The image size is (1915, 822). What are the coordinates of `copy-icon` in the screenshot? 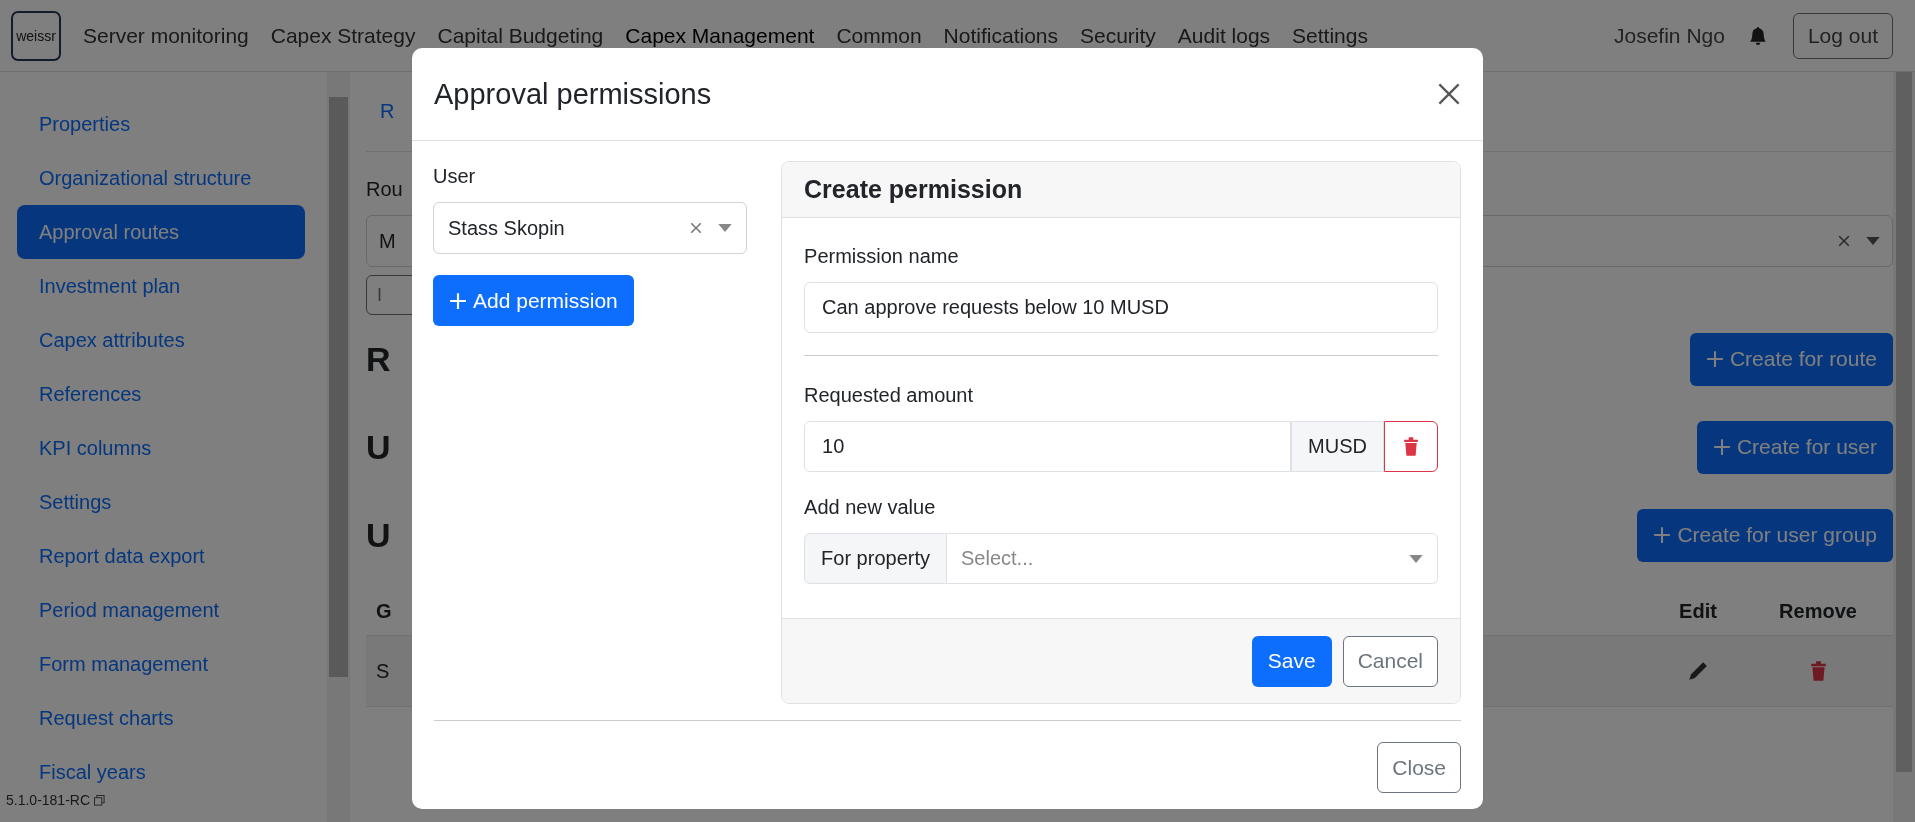 It's located at (100, 800).